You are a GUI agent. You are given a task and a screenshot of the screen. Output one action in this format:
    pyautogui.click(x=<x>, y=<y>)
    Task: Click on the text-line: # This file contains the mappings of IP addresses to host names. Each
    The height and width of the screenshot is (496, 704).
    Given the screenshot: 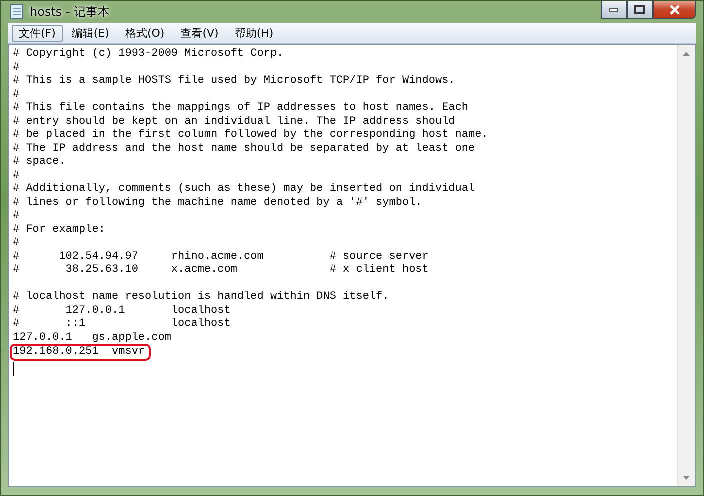 What is the action you would take?
    pyautogui.click(x=240, y=109)
    